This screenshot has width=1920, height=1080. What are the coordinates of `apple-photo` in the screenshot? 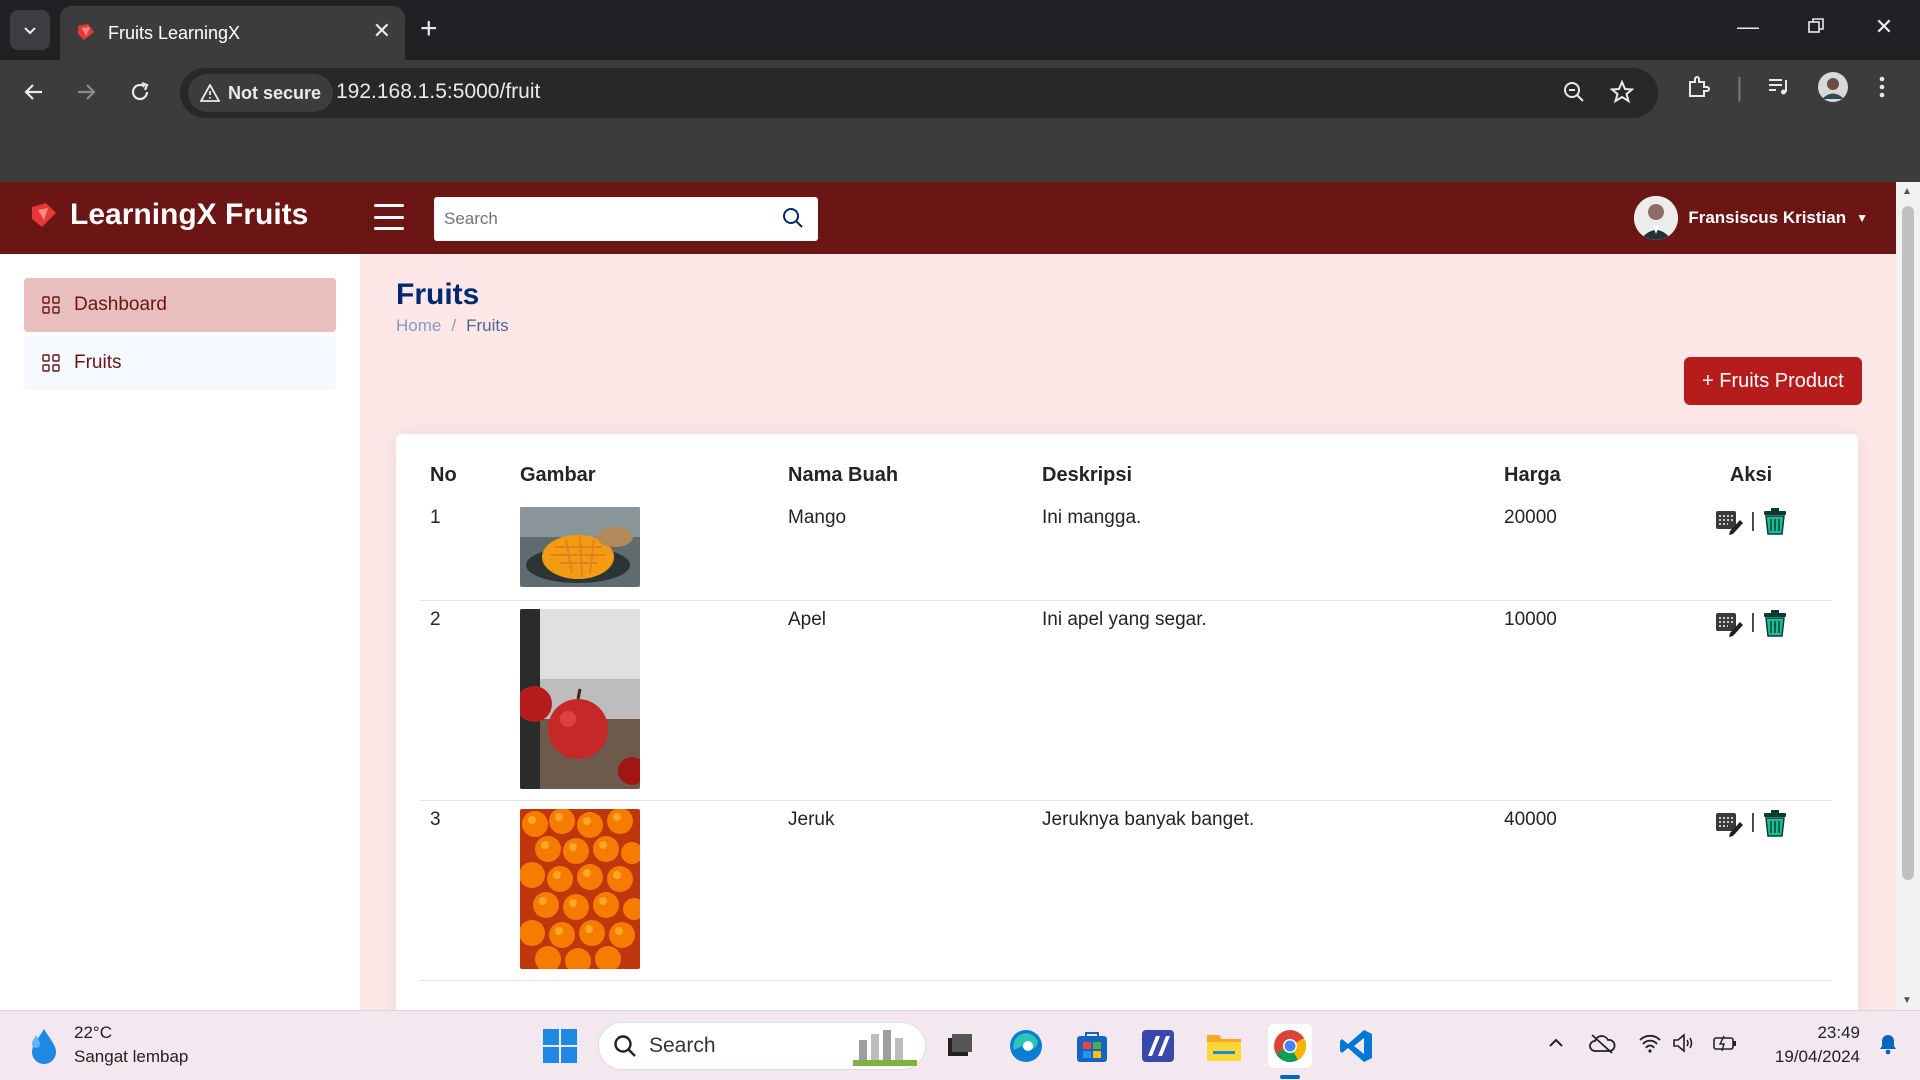 It's located at (580, 698).